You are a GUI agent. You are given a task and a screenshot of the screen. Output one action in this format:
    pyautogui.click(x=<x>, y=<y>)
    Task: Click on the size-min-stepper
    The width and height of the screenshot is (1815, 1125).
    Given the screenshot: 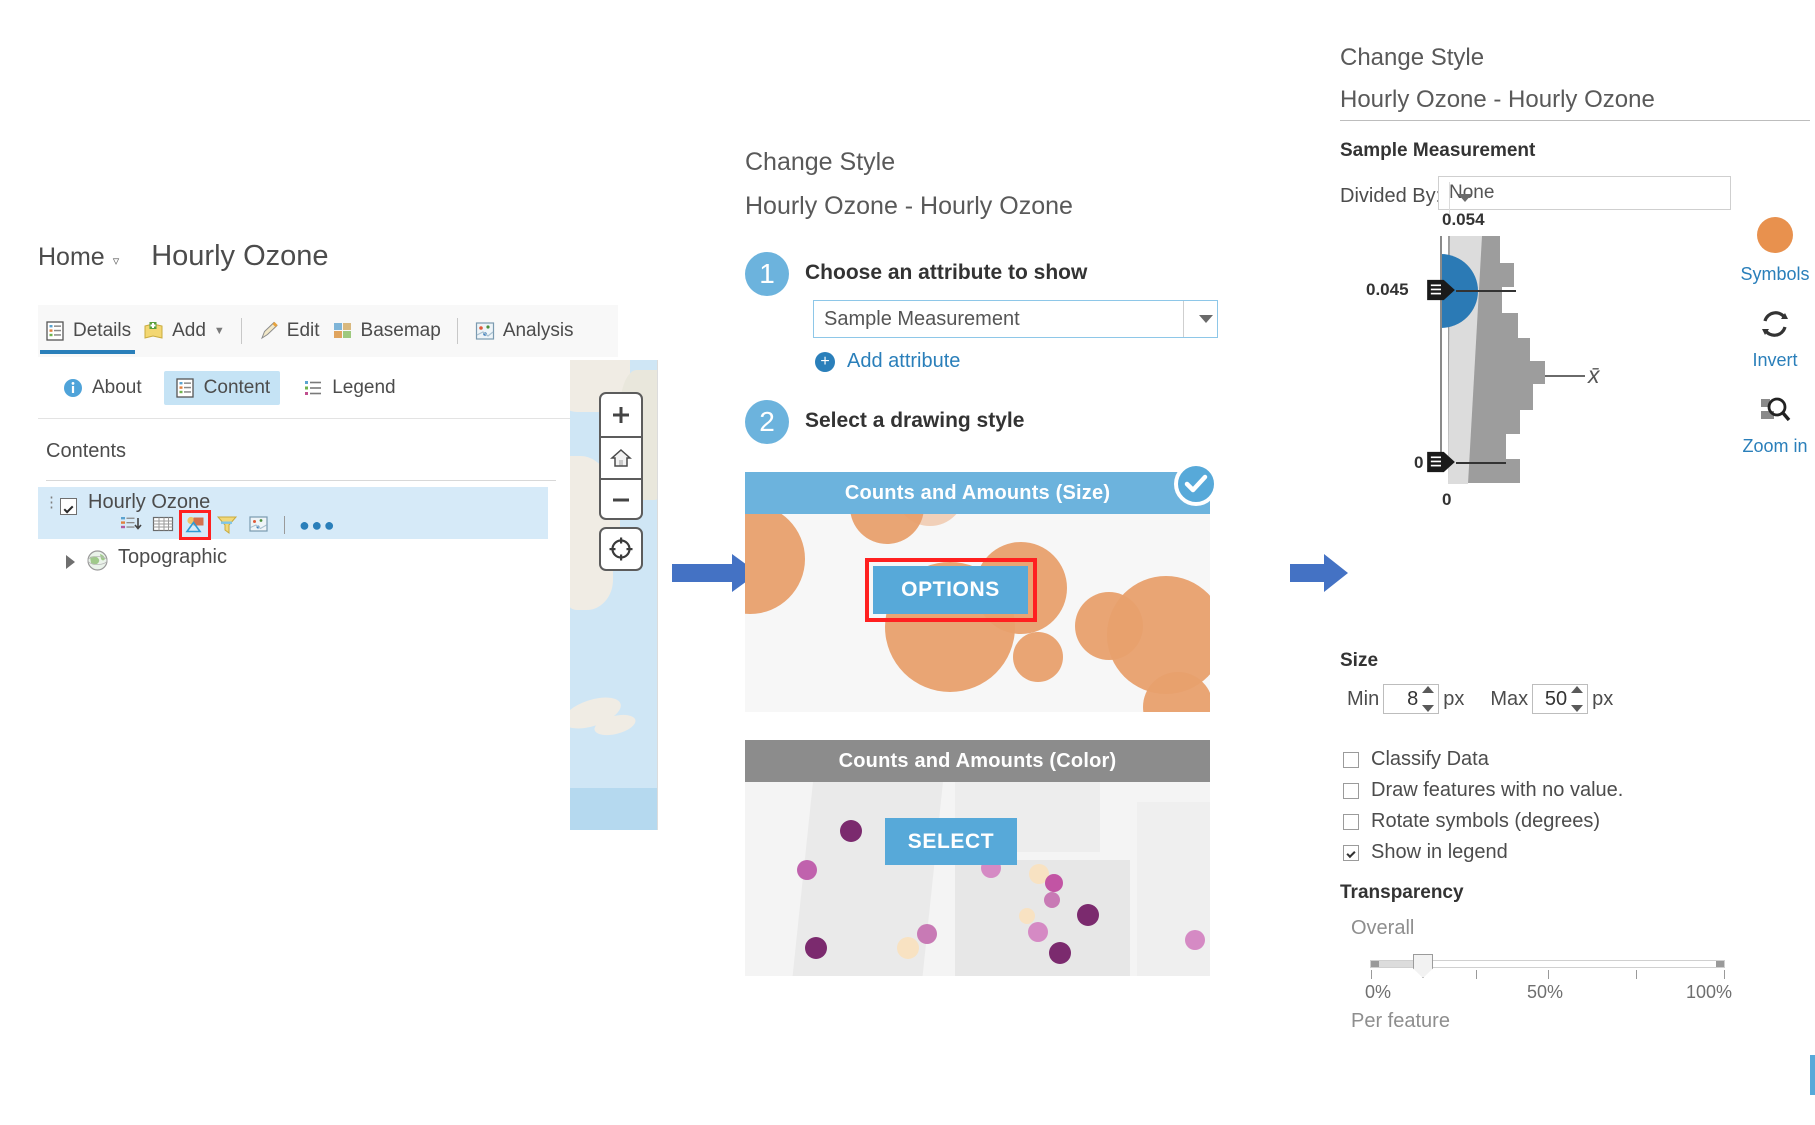 What is the action you would take?
    pyautogui.click(x=1411, y=699)
    